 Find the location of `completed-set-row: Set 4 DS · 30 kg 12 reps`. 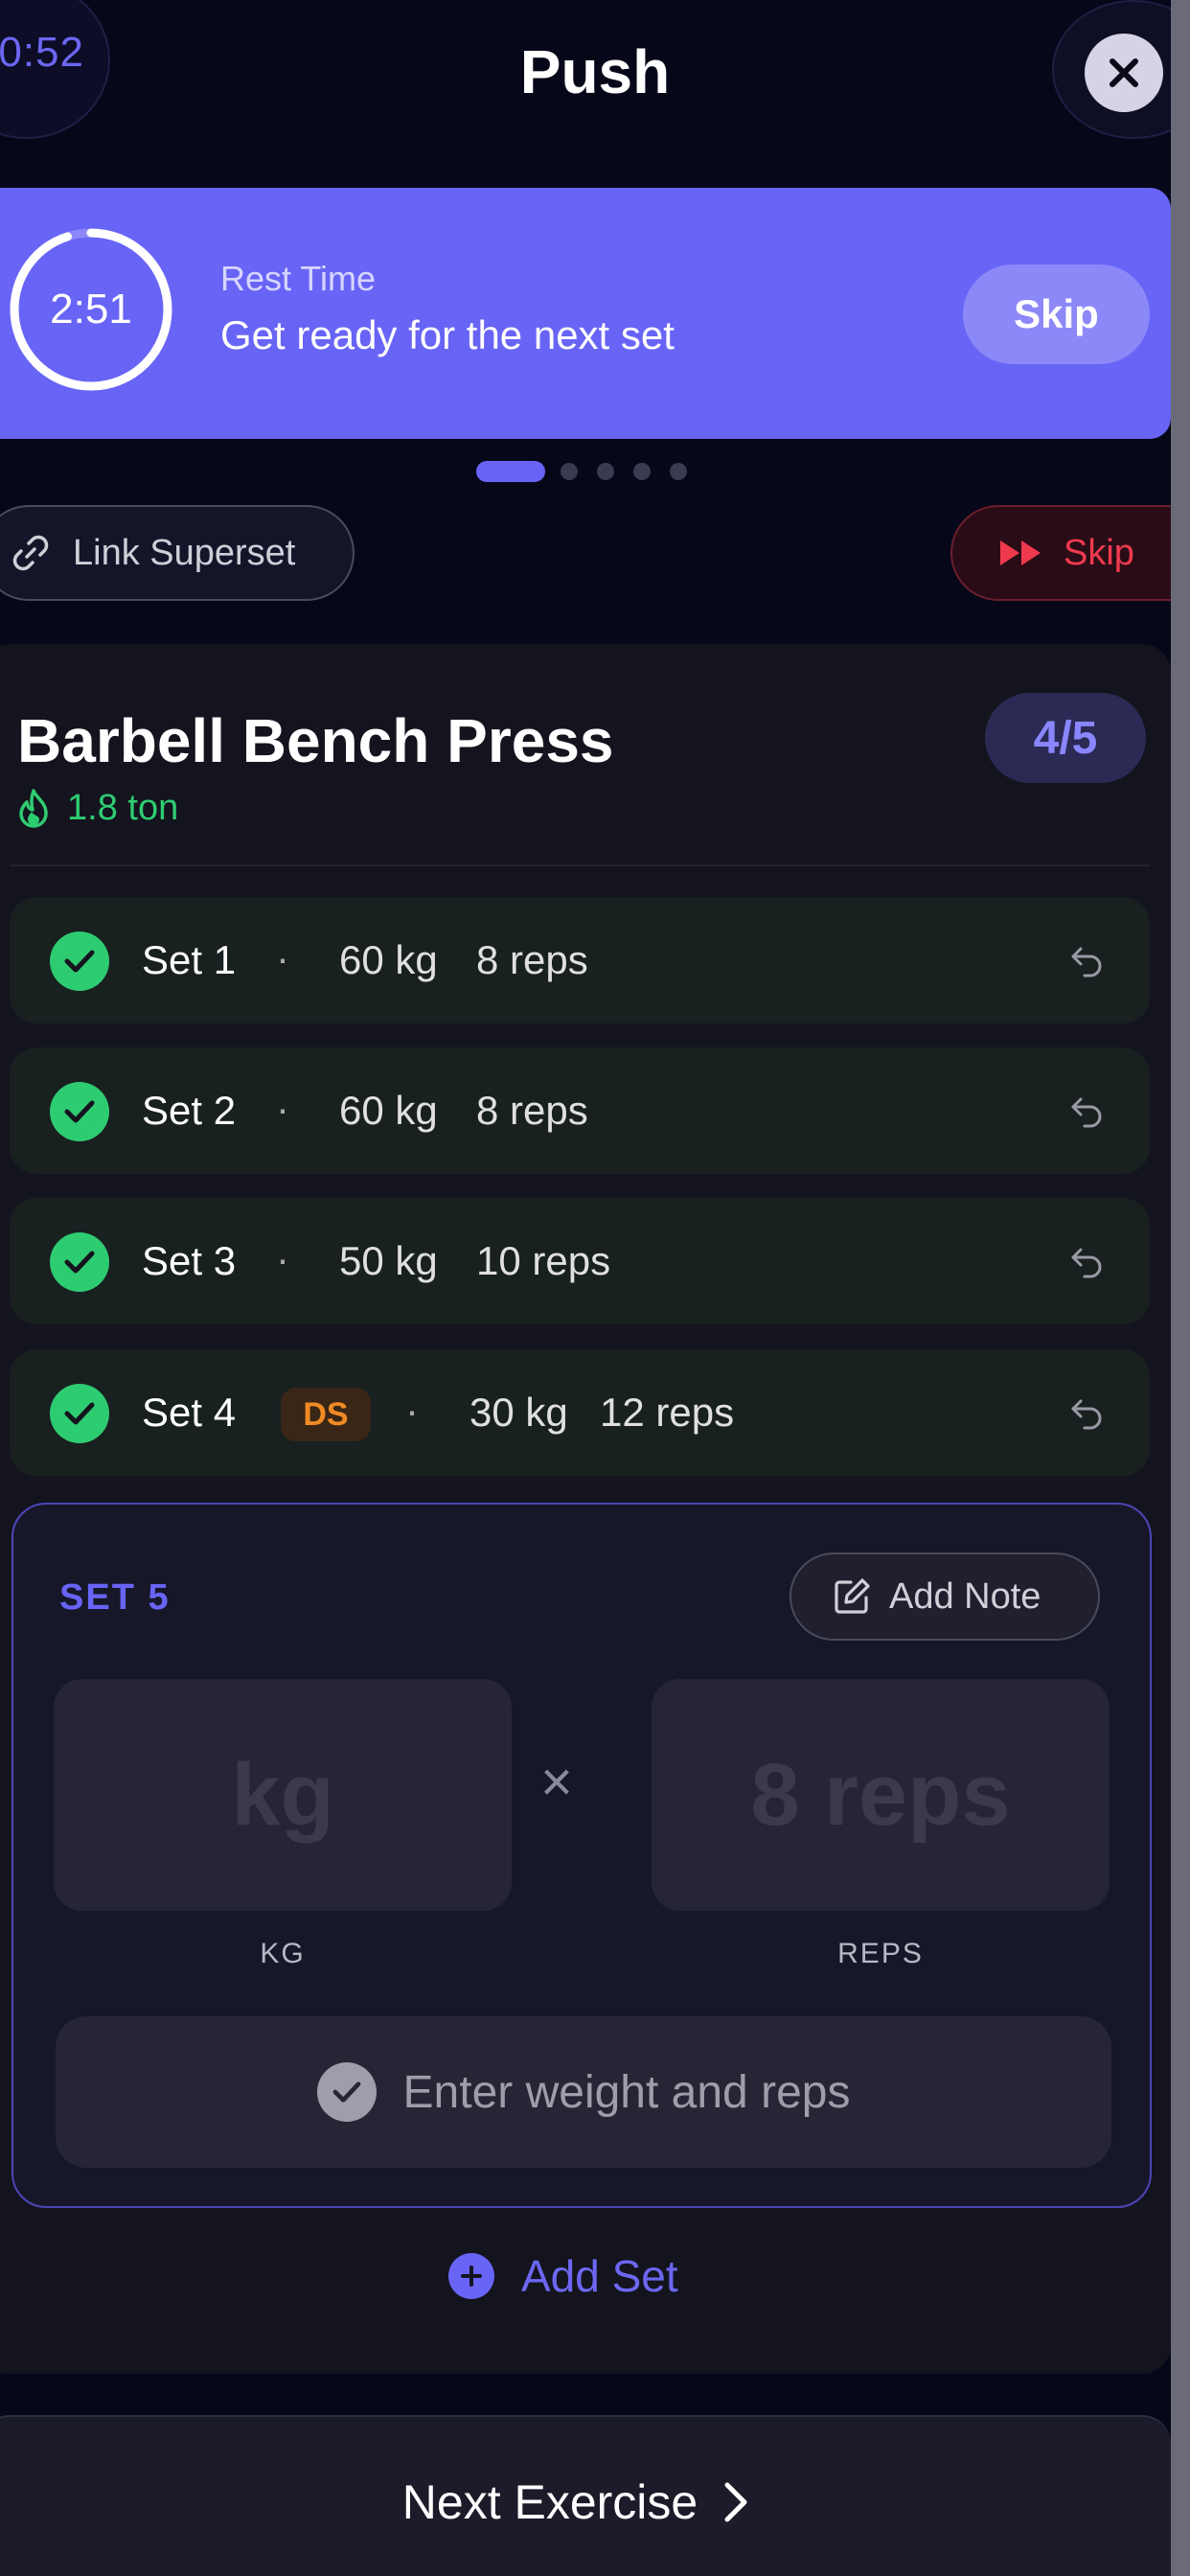

completed-set-row: Set 4 DS · 30 kg 12 reps is located at coordinates (580, 1412).